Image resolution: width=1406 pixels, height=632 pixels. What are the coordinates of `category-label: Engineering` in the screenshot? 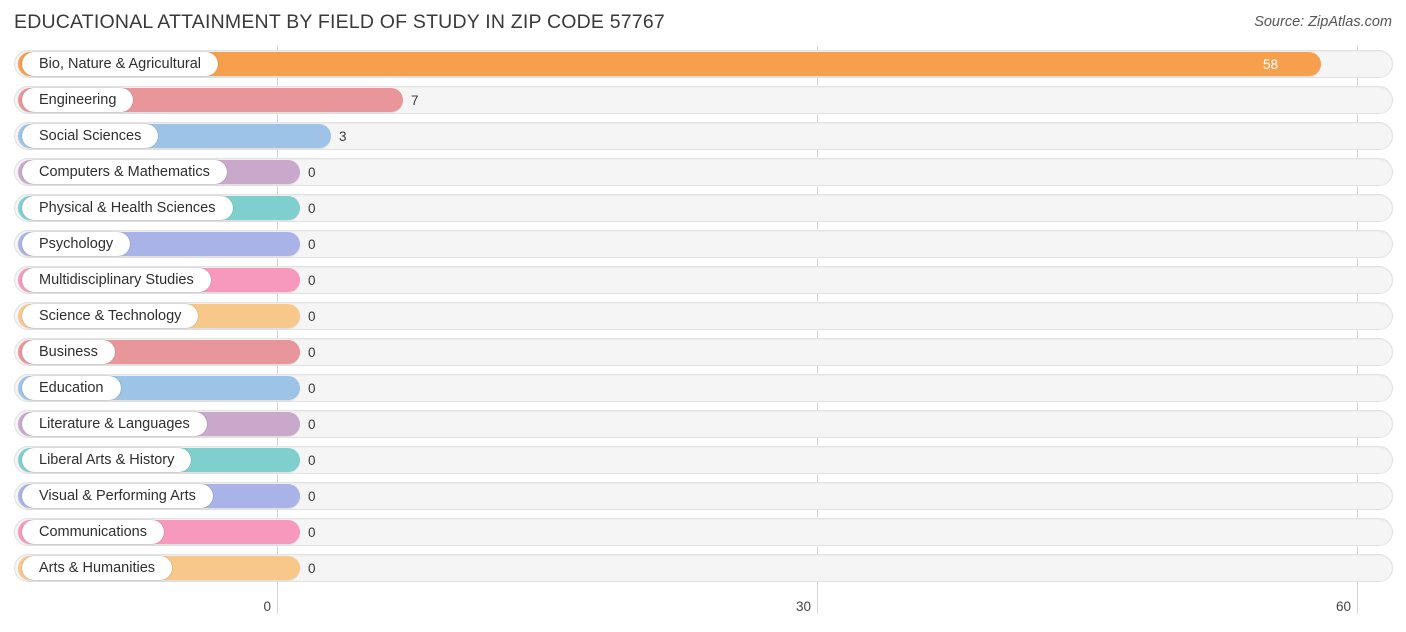 It's located at (78, 99).